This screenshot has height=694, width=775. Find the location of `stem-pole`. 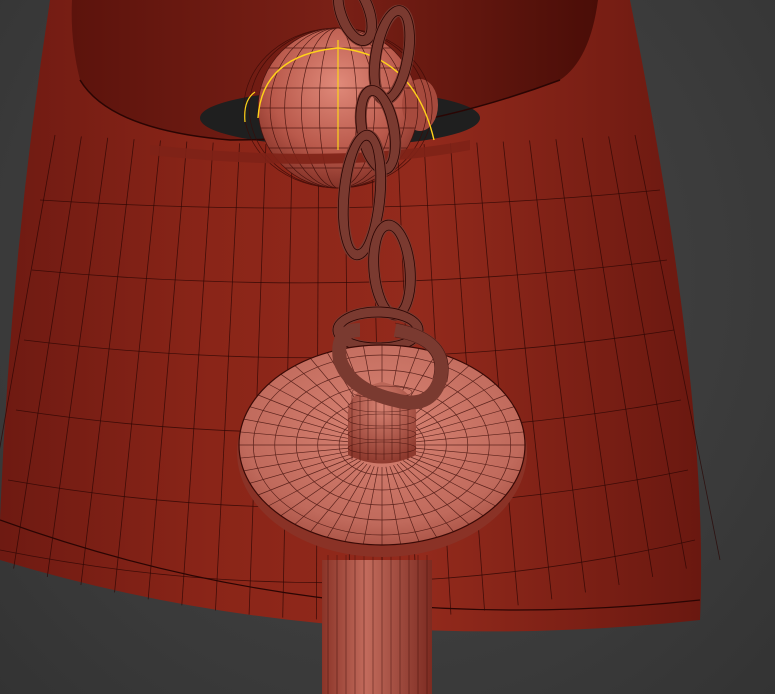

stem-pole is located at coordinates (377, 624).